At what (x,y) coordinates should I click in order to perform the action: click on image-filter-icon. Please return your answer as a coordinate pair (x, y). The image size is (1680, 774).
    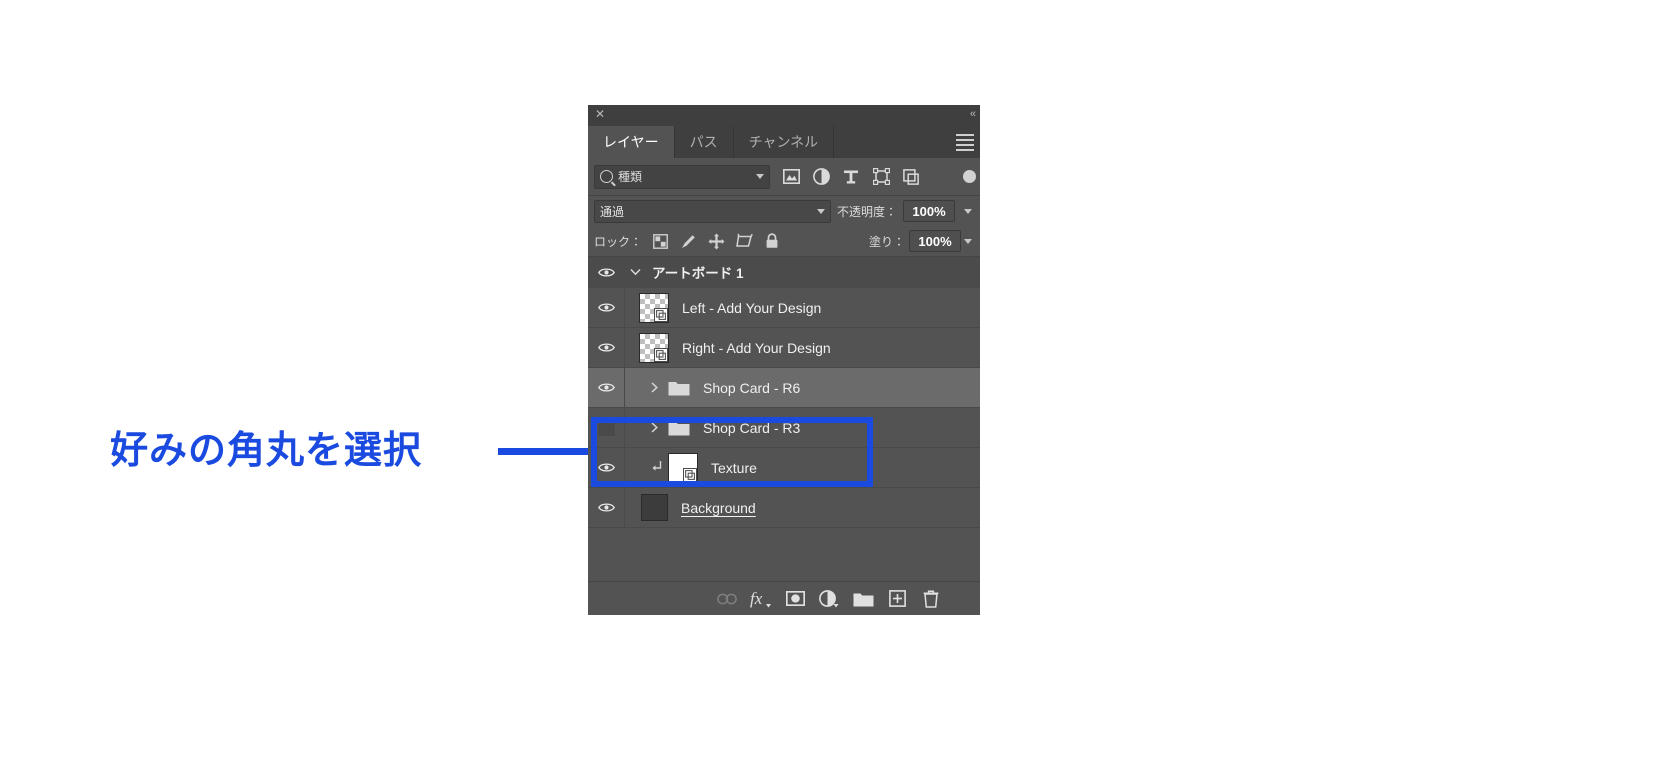
    Looking at the image, I should click on (791, 177).